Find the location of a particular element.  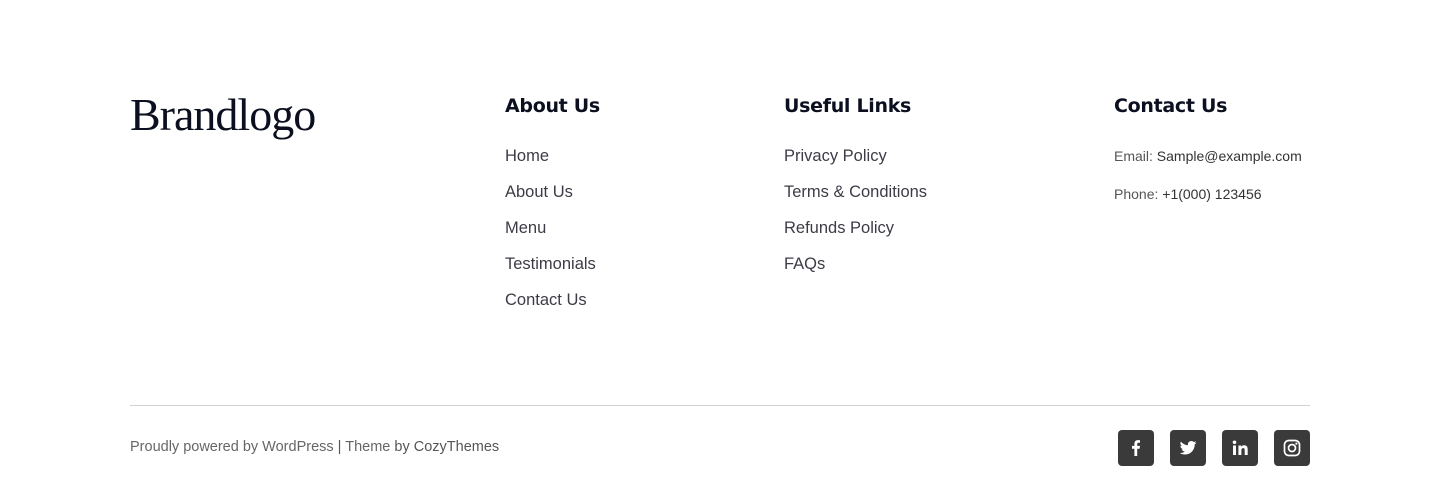

footer-link-menu: Menu is located at coordinates (525, 228).